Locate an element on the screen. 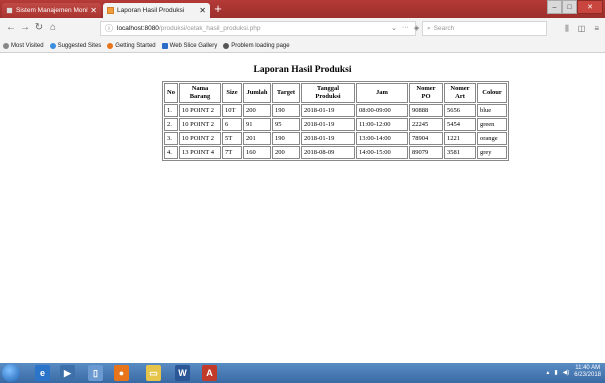 The image size is (605, 383). home-icon: ⌂ is located at coordinates (53, 28).